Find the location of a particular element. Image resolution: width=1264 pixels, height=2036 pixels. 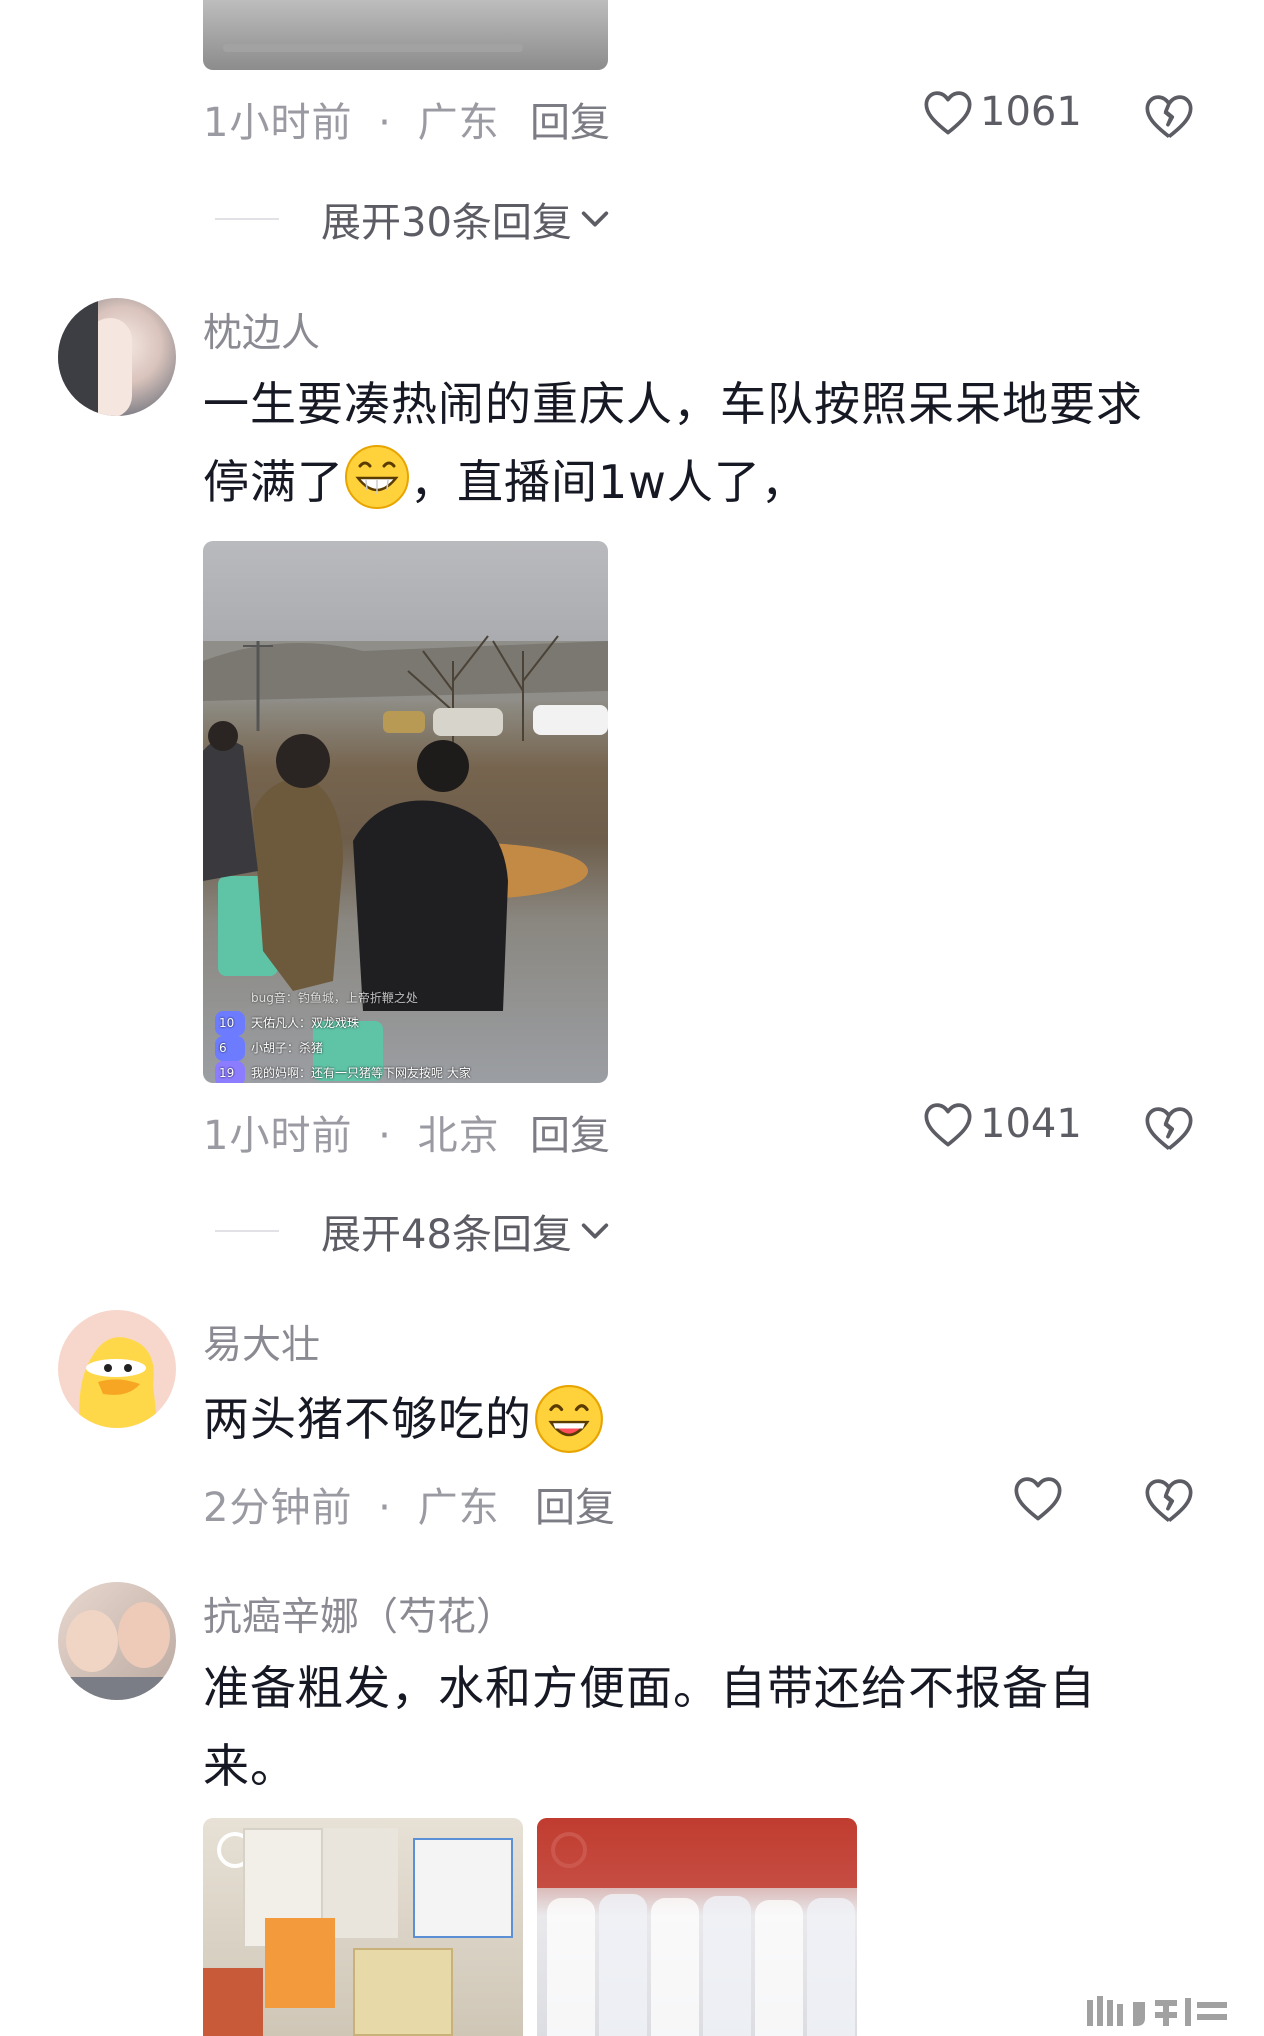

expand-replies: 展开48条回复 is located at coordinates (413, 1231).